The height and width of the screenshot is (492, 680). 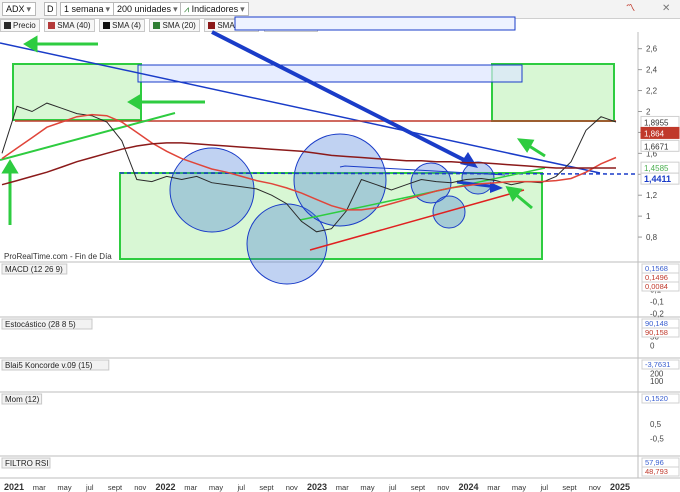 What do you see at coordinates (652, 132) in the screenshot?
I see `price-tick-label: 1,8` at bounding box center [652, 132].